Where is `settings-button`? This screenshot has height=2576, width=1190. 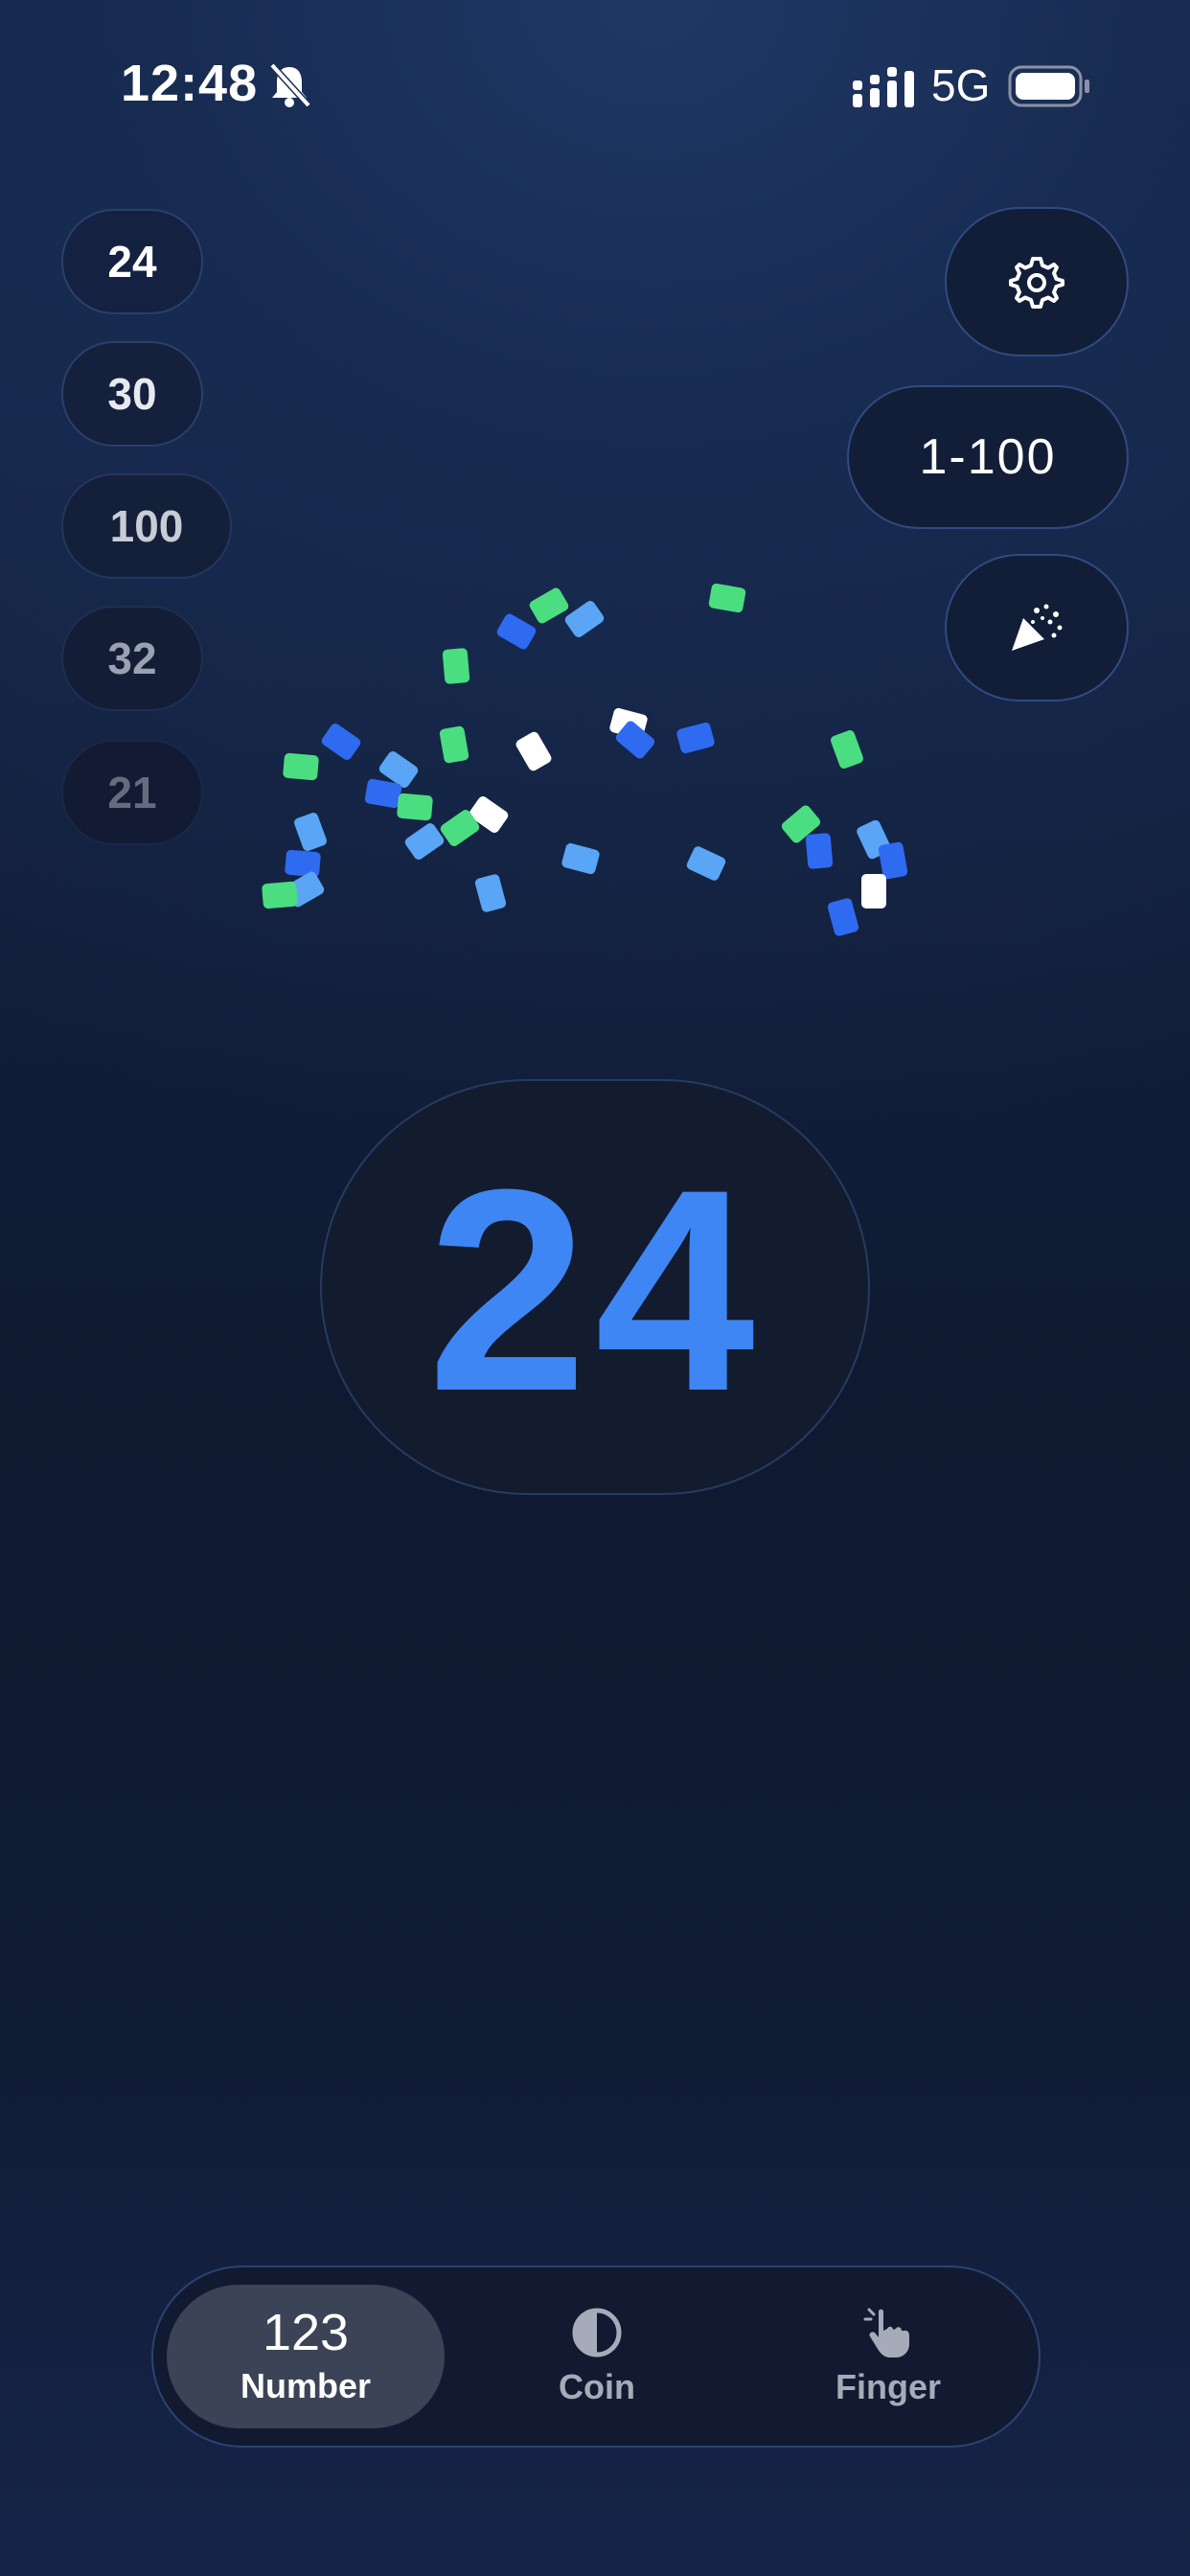 settings-button is located at coordinates (1037, 281).